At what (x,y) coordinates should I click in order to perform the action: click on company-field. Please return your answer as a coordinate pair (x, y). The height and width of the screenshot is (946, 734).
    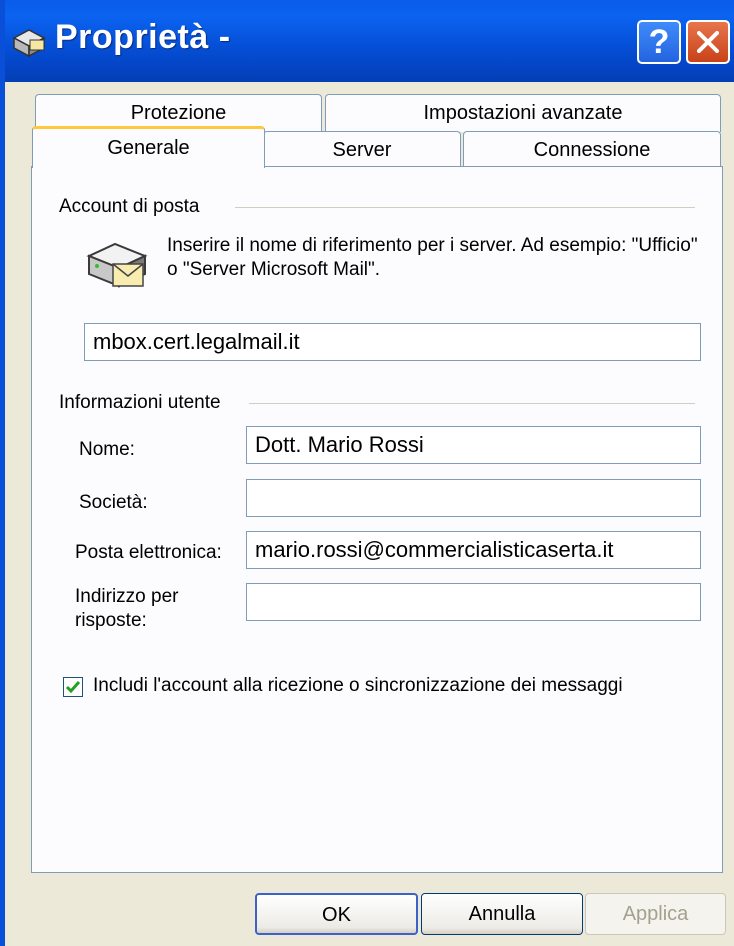
    Looking at the image, I should click on (473, 498).